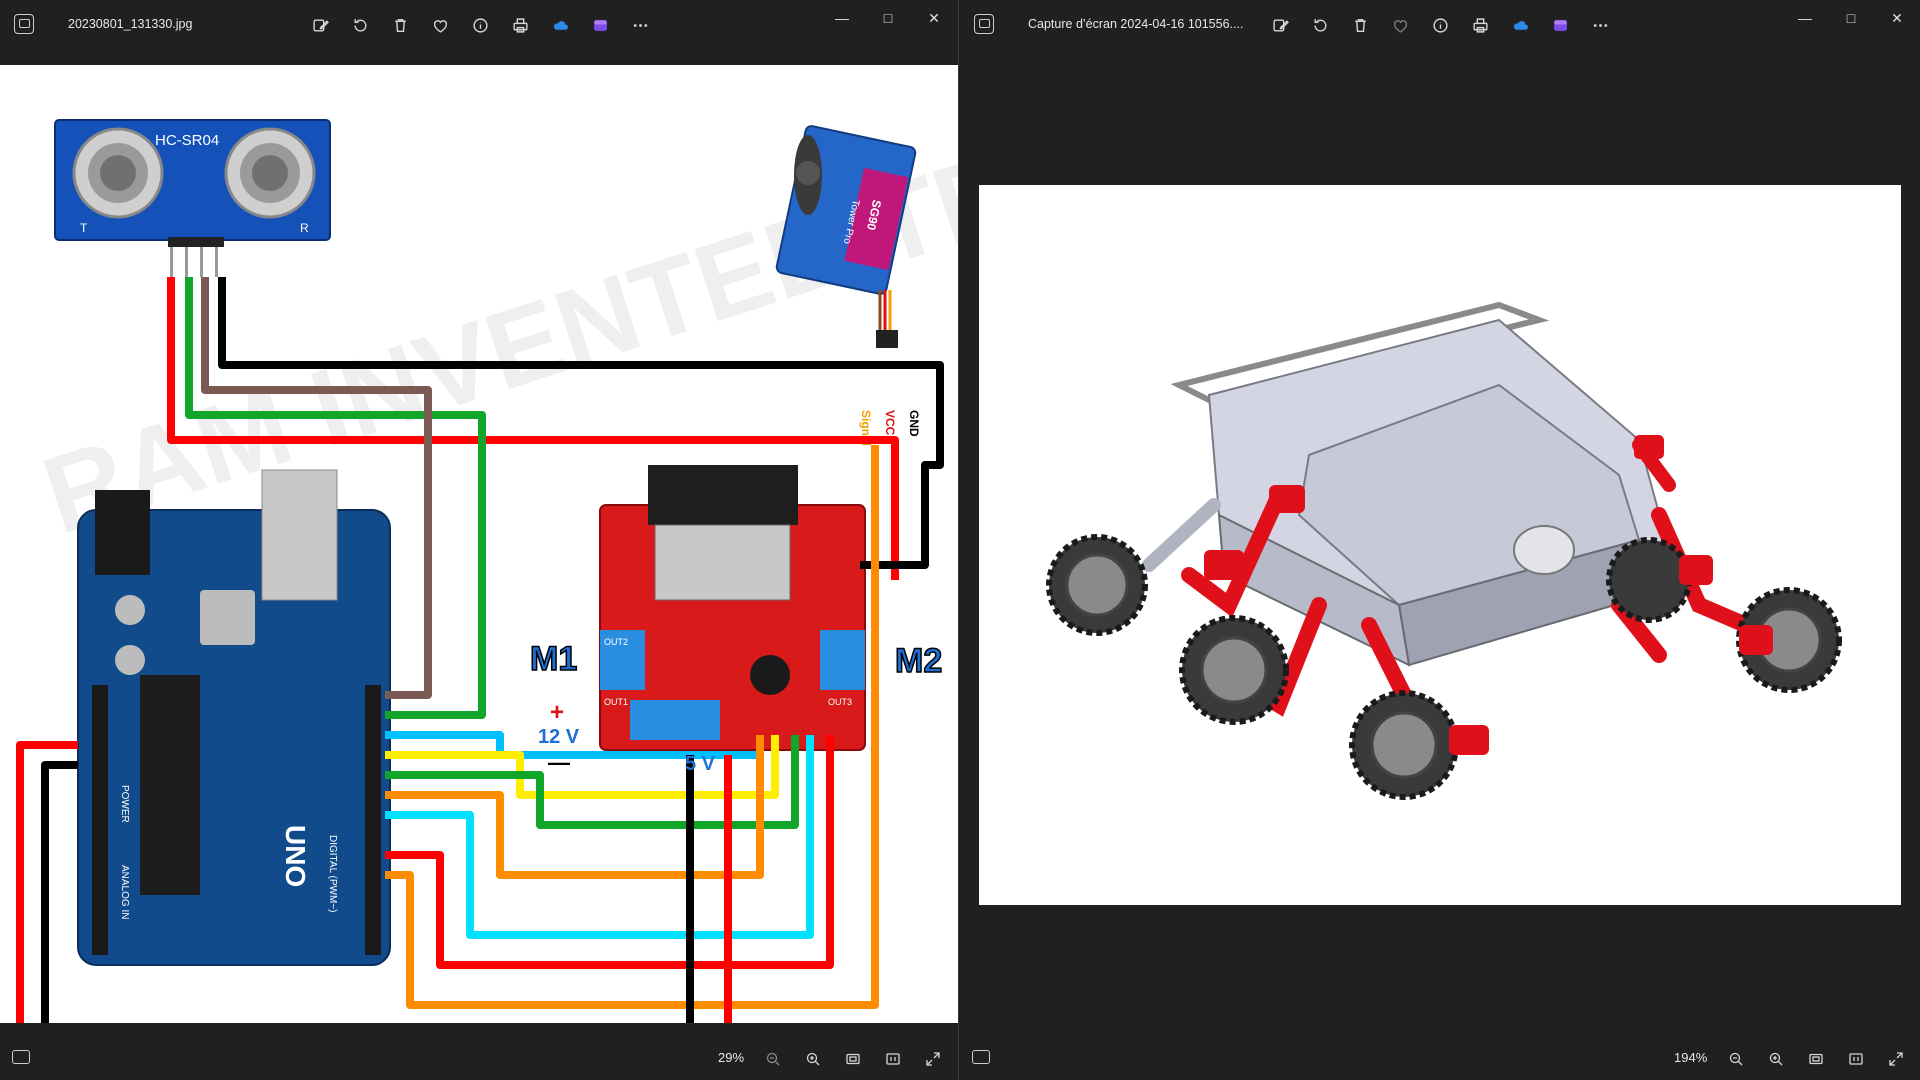 This screenshot has width=1920, height=1080. Describe the element at coordinates (914, 423) in the screenshot. I see `servo-gnd-label: GND` at that location.